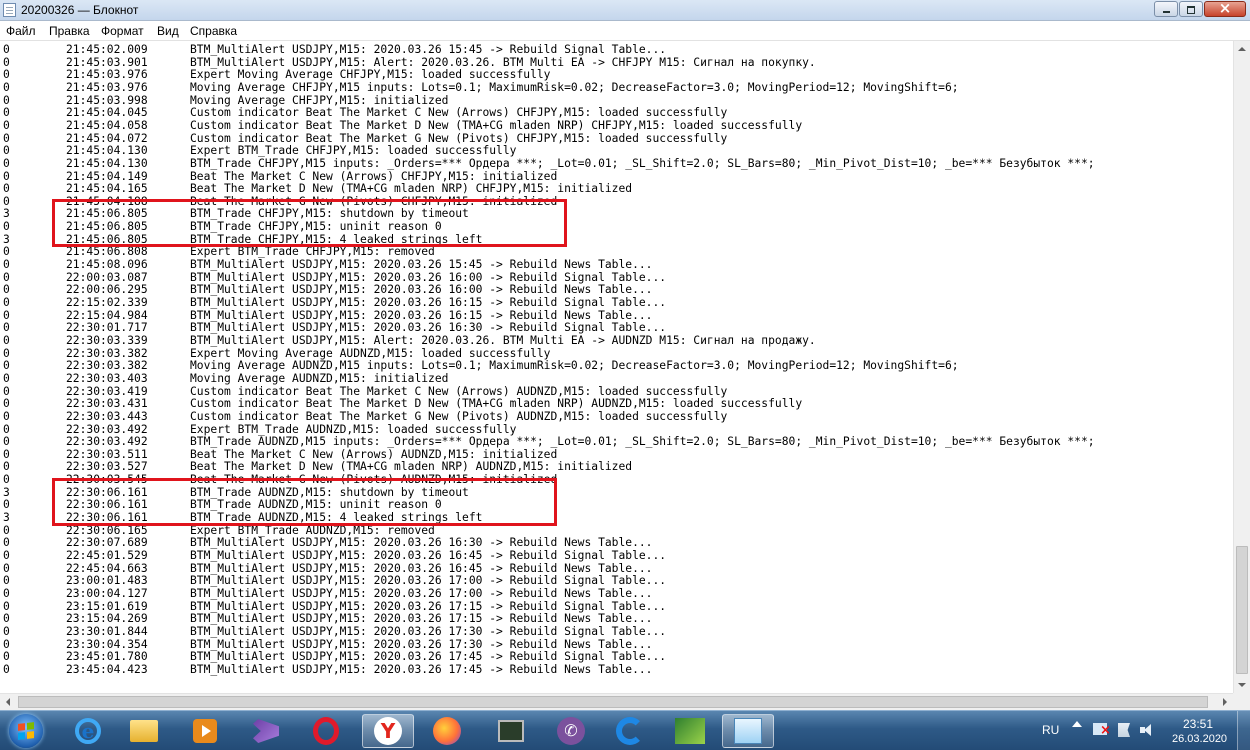 This screenshot has width=1250, height=750. What do you see at coordinates (107, 252) in the screenshot?
I see `log-time: 21:45:06.808` at bounding box center [107, 252].